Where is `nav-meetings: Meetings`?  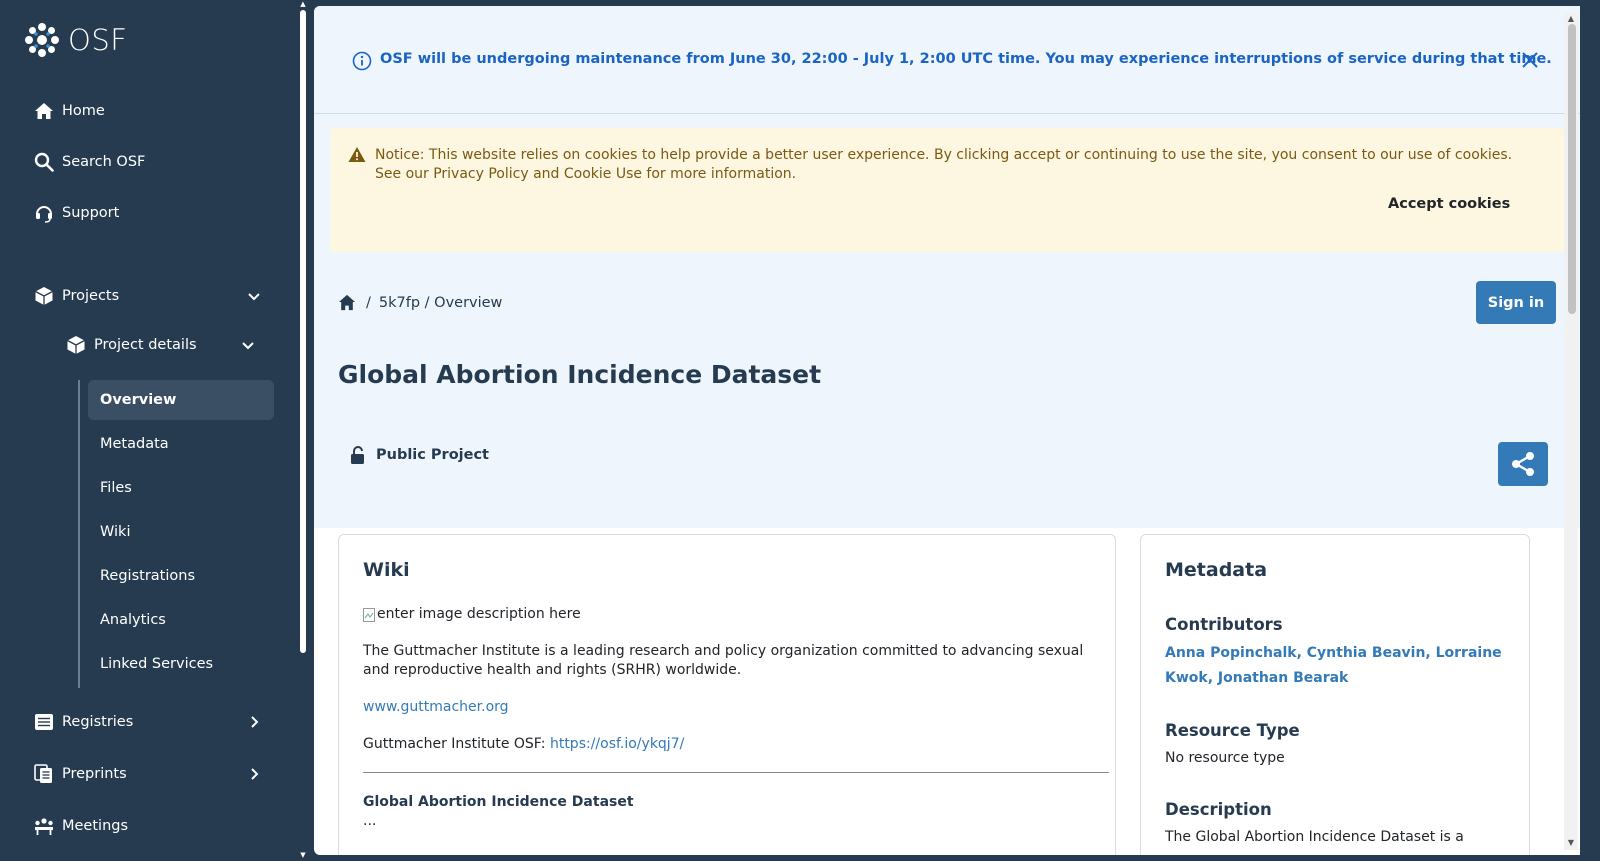
nav-meetings: Meetings is located at coordinates (81, 826).